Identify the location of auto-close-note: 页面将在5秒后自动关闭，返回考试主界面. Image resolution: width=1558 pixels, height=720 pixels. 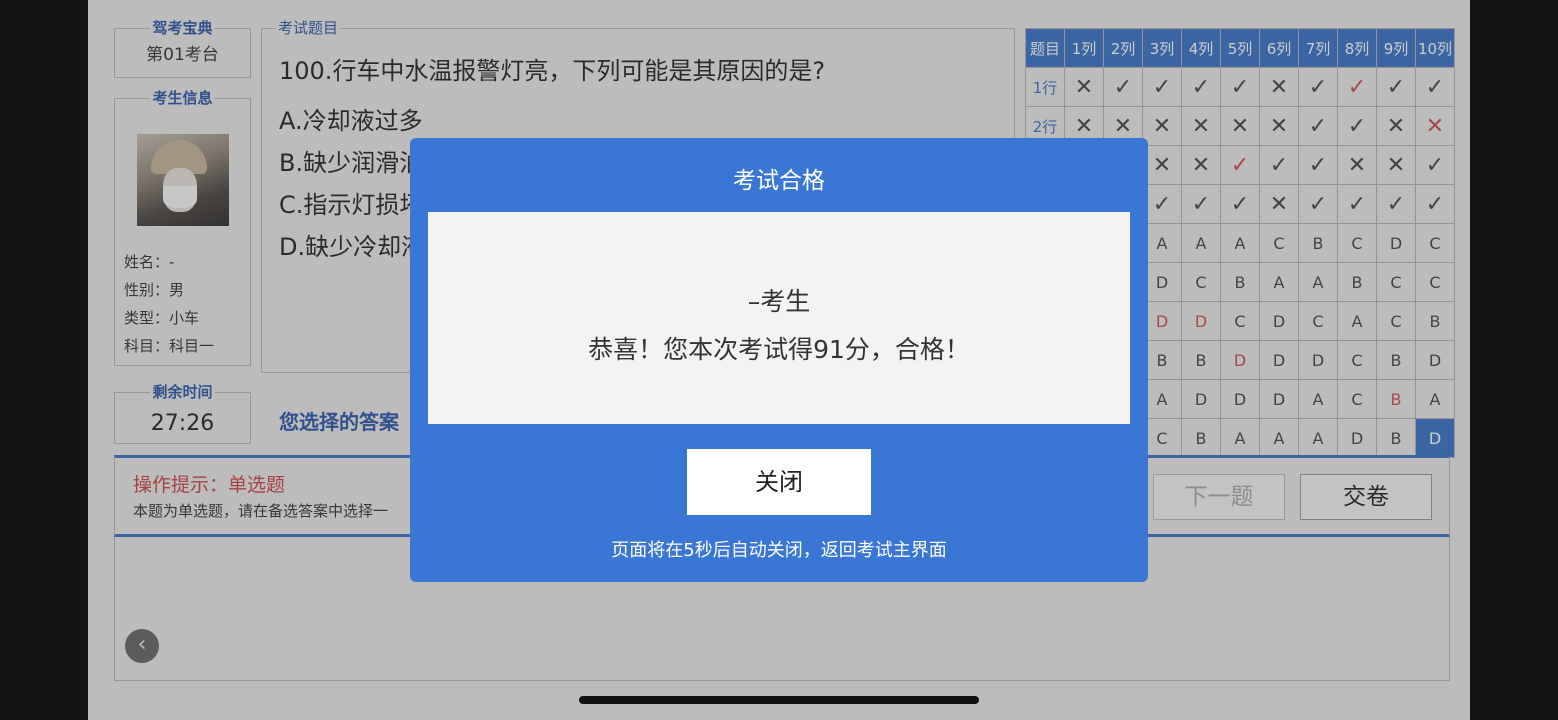
(779, 550).